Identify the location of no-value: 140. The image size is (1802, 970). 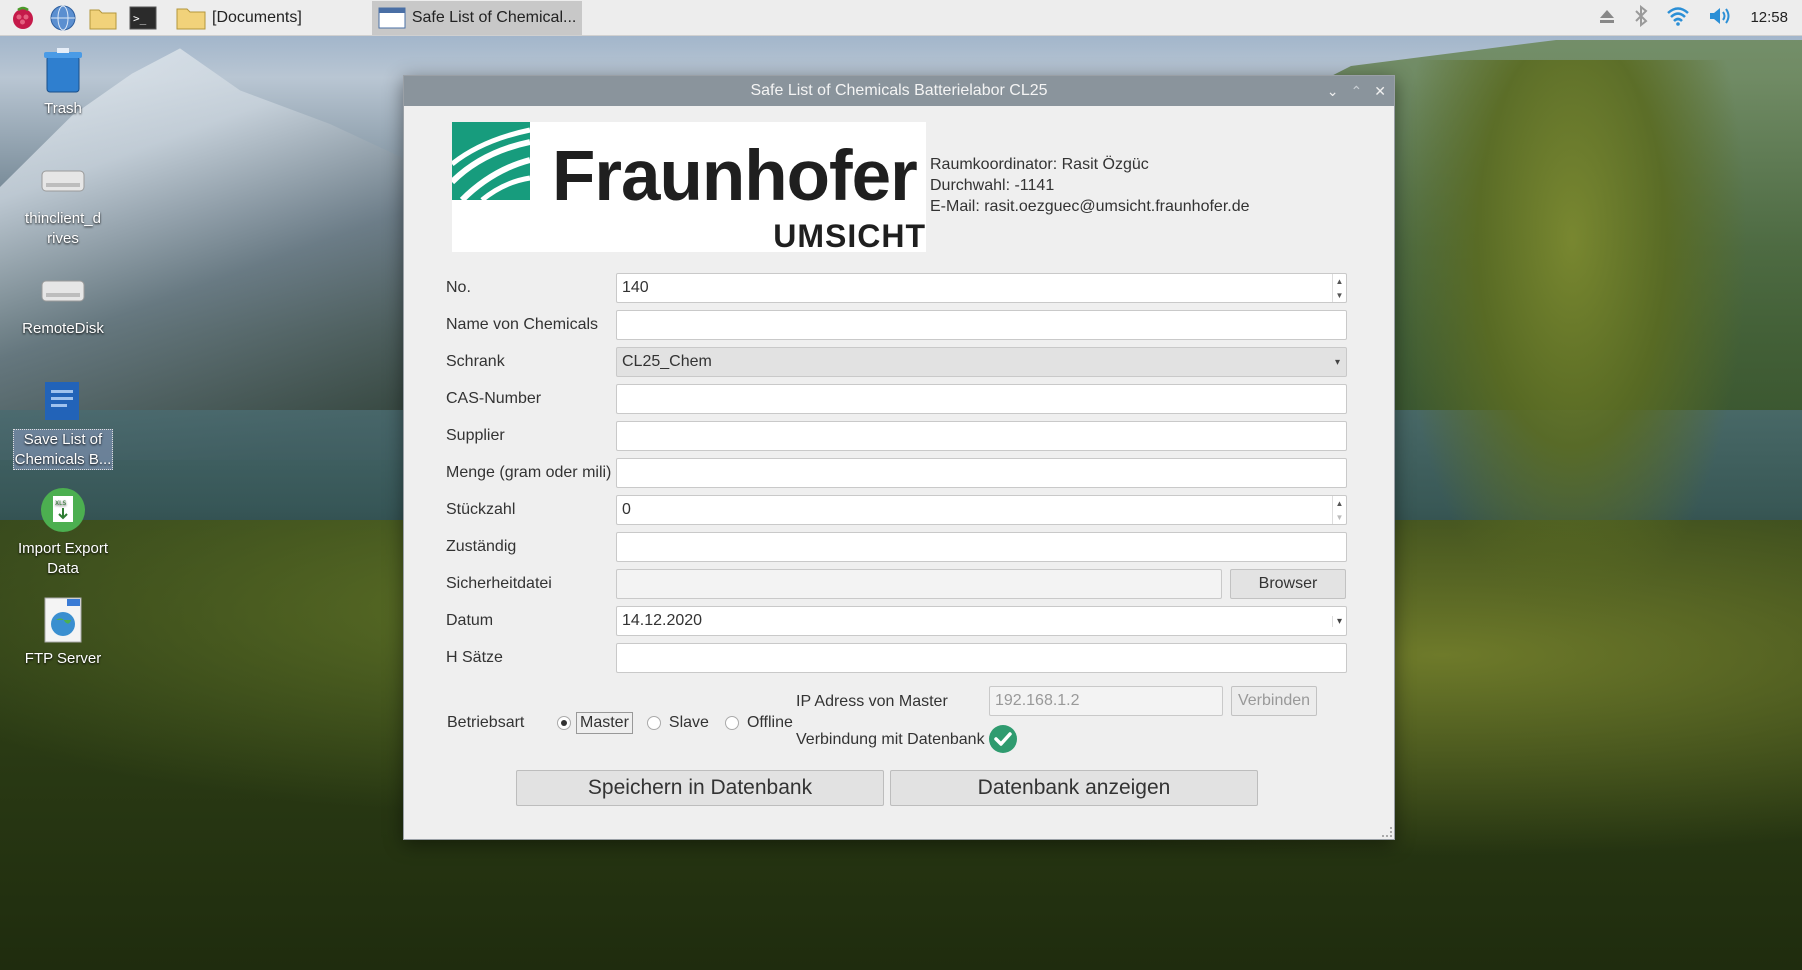
(635, 287).